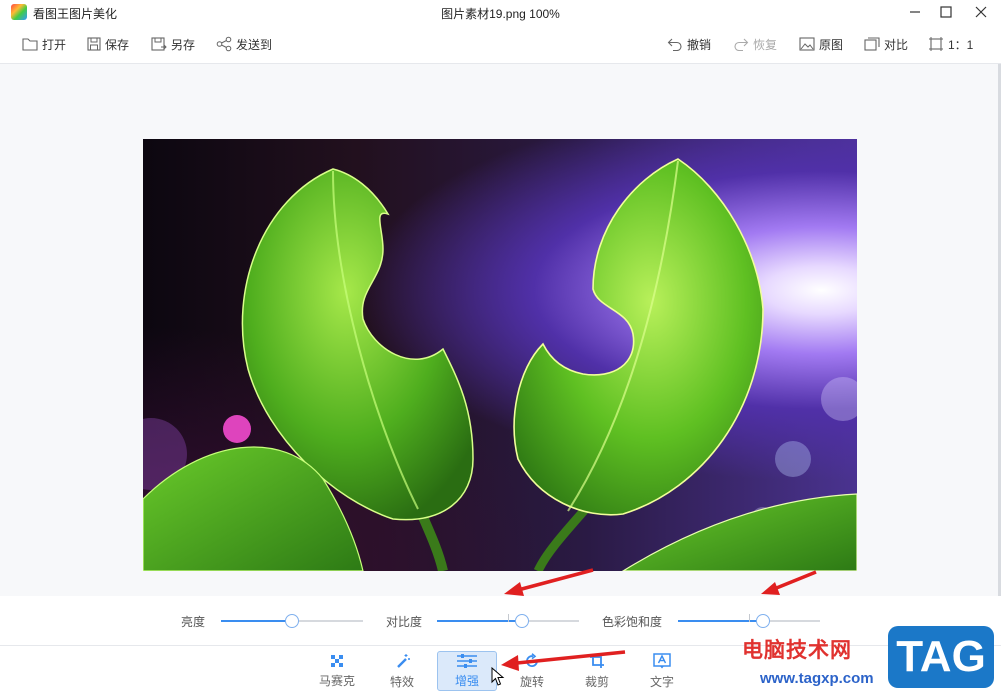 The height and width of the screenshot is (696, 1001). I want to click on contrast-slider-center-tick, so click(508, 618).